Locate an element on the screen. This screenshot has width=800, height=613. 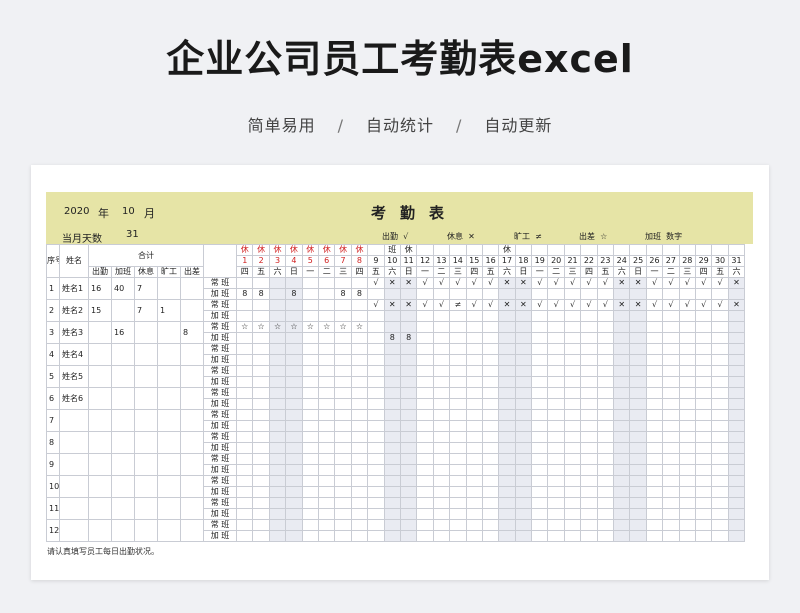
month-value: 10 is located at coordinates (128, 211).